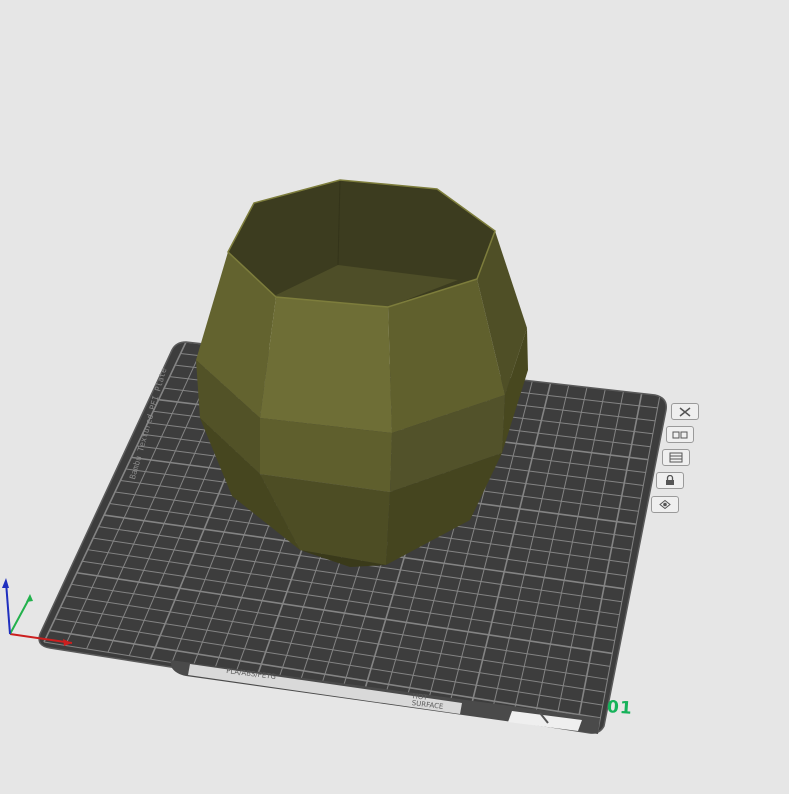  I want to click on plate-settings-button, so click(665, 504).